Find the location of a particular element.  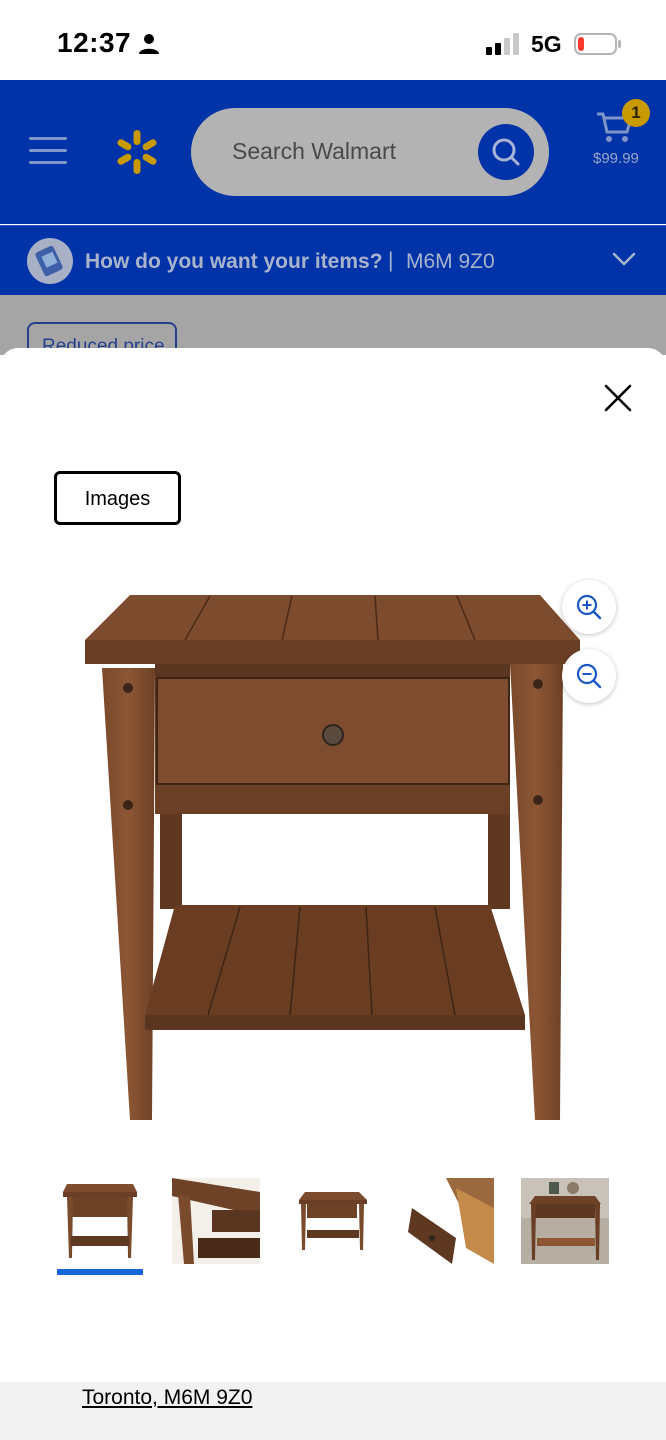

tab-images: Images is located at coordinates (117, 498).